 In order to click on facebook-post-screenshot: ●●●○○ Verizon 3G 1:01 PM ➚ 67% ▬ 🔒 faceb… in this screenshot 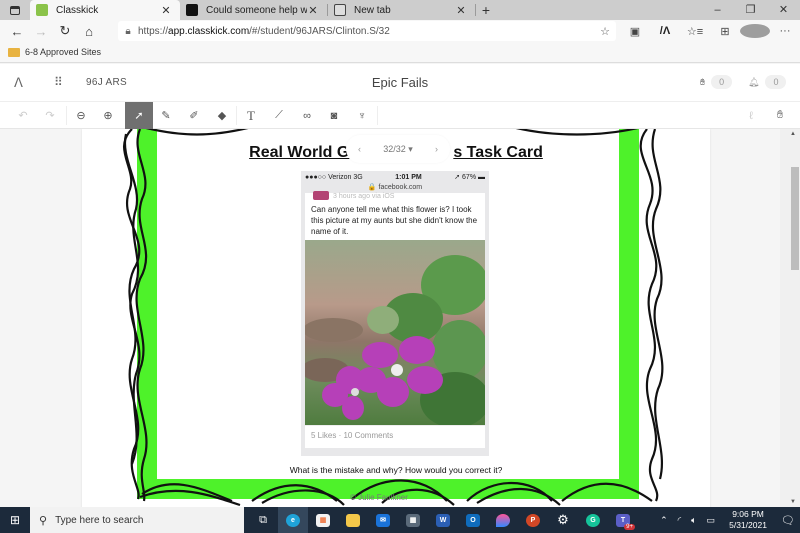, I will do `click(395, 313)`.